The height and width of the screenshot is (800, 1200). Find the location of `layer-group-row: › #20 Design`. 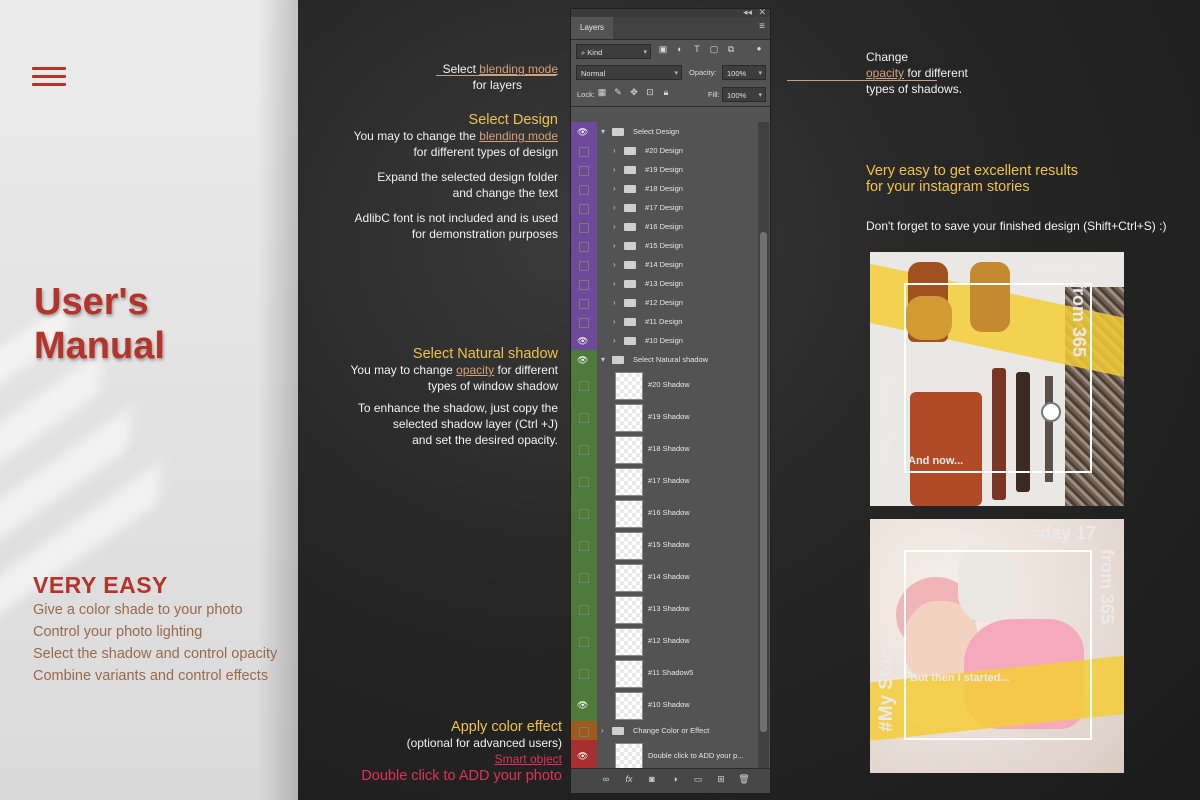

layer-group-row: › #20 Design is located at coordinates (665, 151).